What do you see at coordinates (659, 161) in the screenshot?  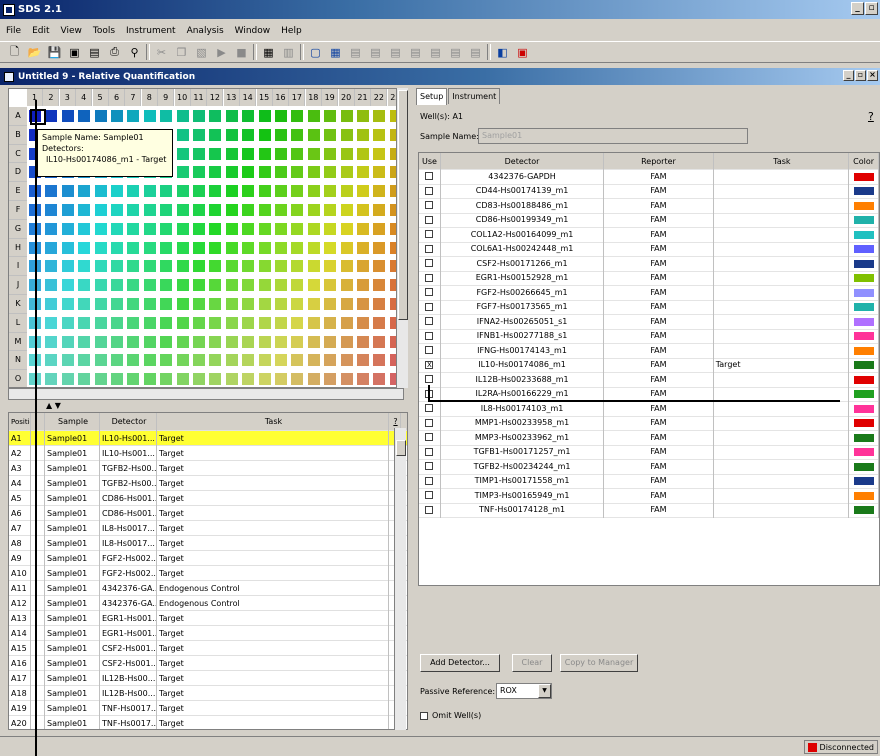 I see `col-reporter: Reporter` at bounding box center [659, 161].